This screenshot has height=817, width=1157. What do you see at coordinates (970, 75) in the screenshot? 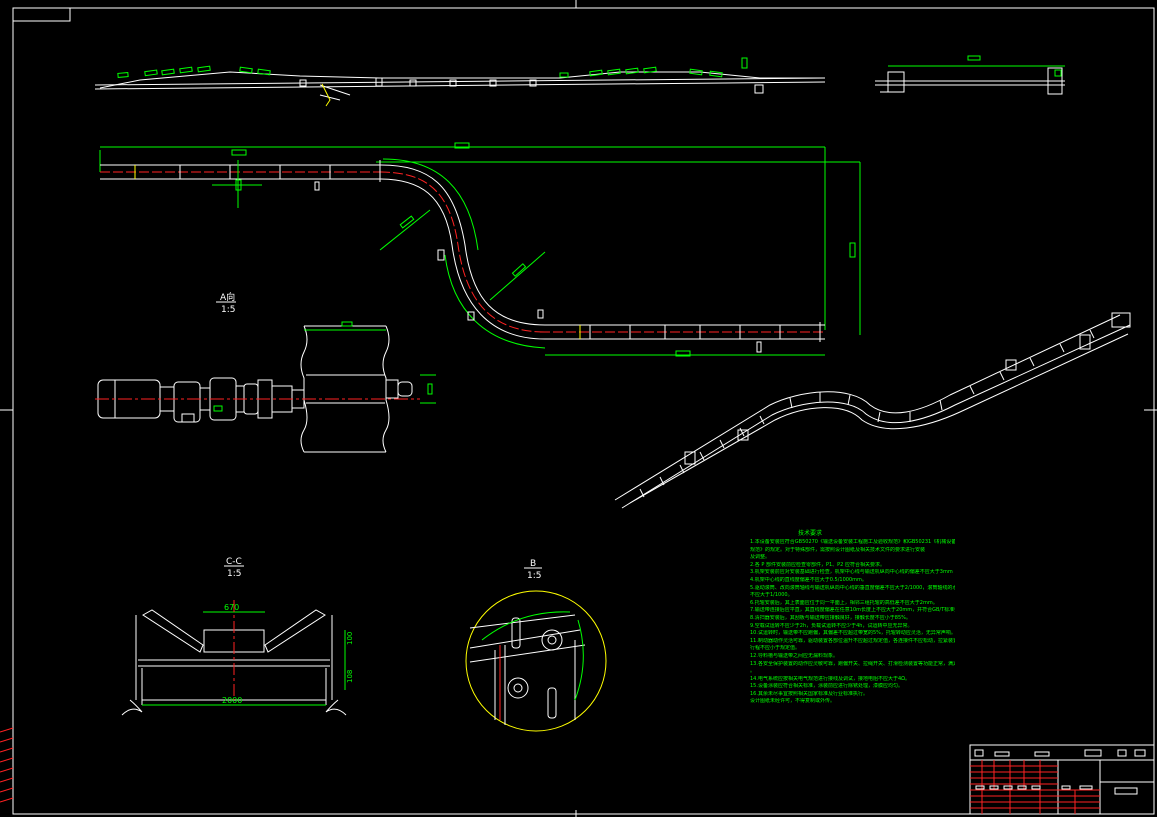
I see `small-elevation-view` at bounding box center [970, 75].